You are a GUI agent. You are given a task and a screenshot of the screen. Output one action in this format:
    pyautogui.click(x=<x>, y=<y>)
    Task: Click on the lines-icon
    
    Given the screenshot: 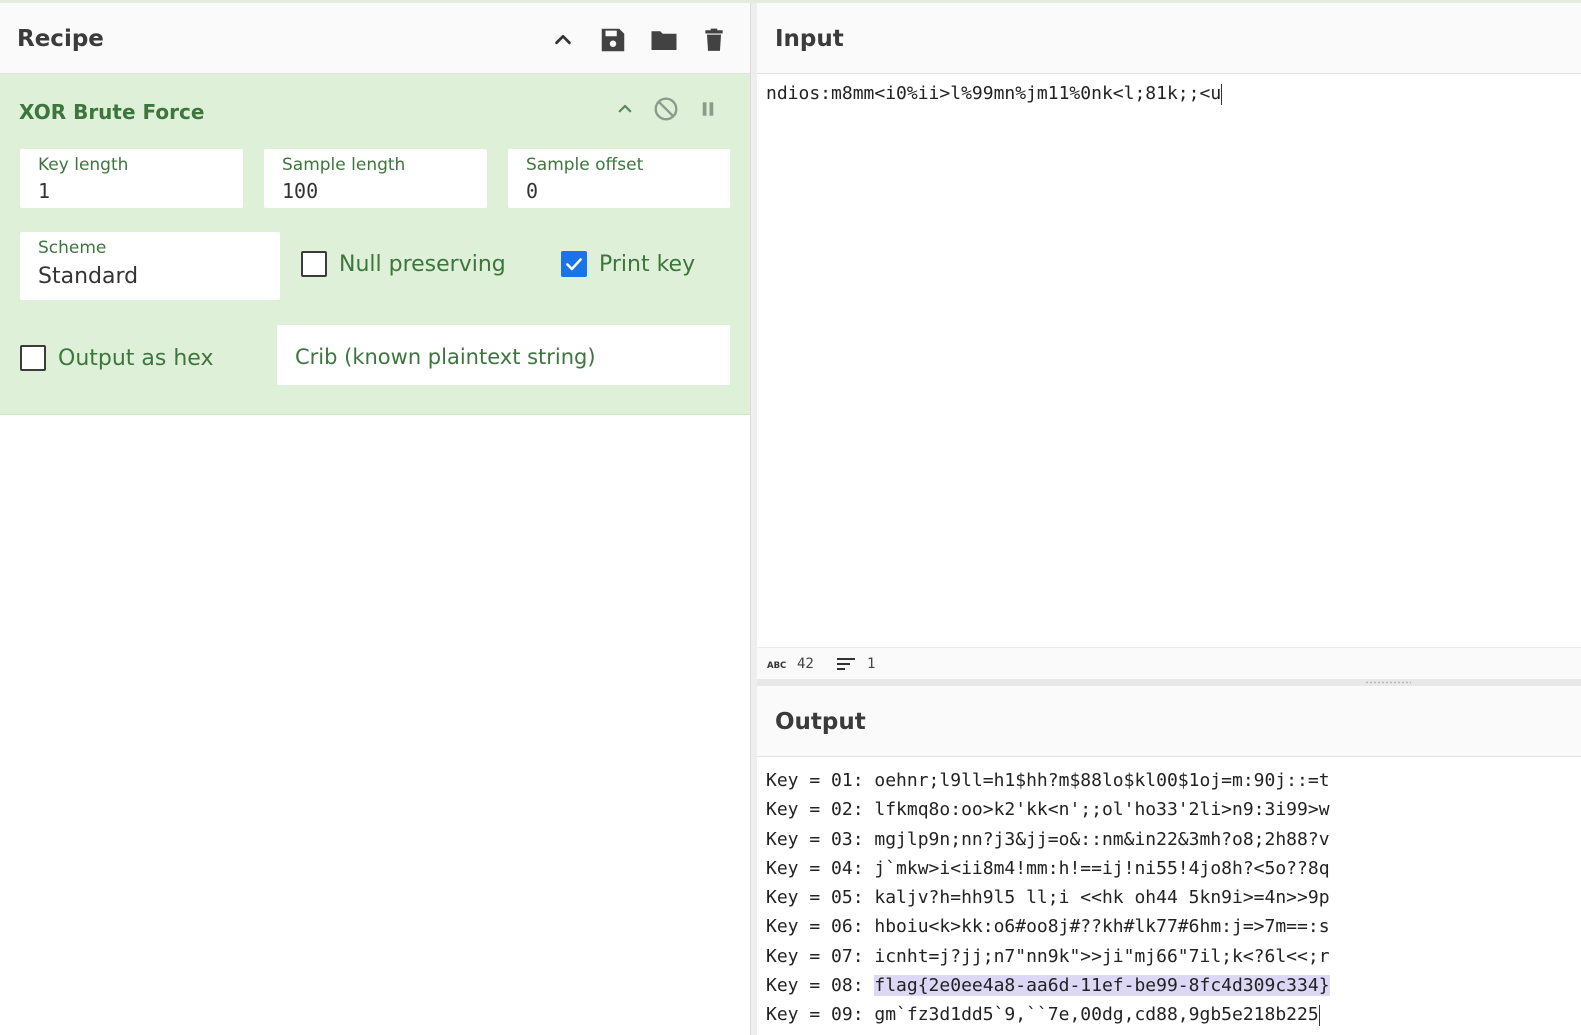 What is the action you would take?
    pyautogui.click(x=846, y=664)
    